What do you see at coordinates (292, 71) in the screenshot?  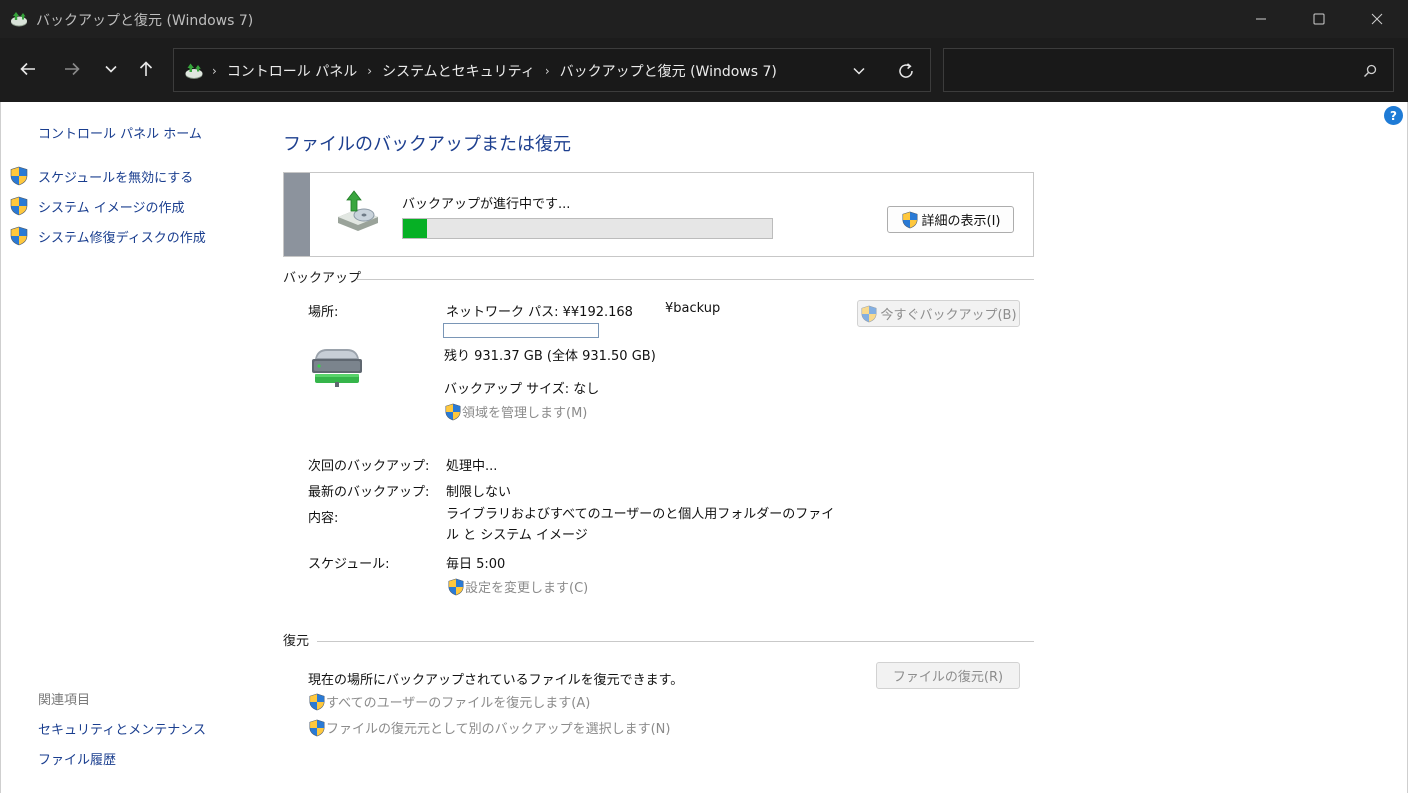 I see `breadcrumb-control-panel: コントロール パネル` at bounding box center [292, 71].